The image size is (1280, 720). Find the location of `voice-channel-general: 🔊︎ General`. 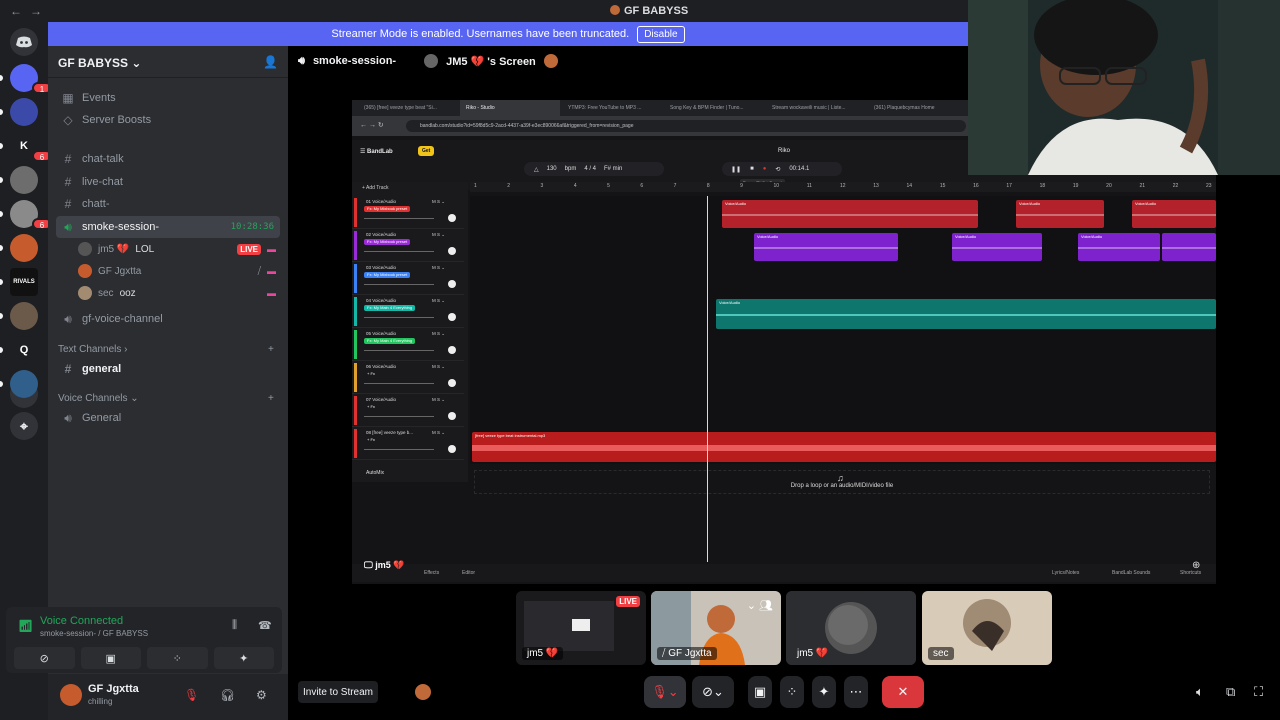

voice-channel-general: 🔊︎ General is located at coordinates (168, 418).